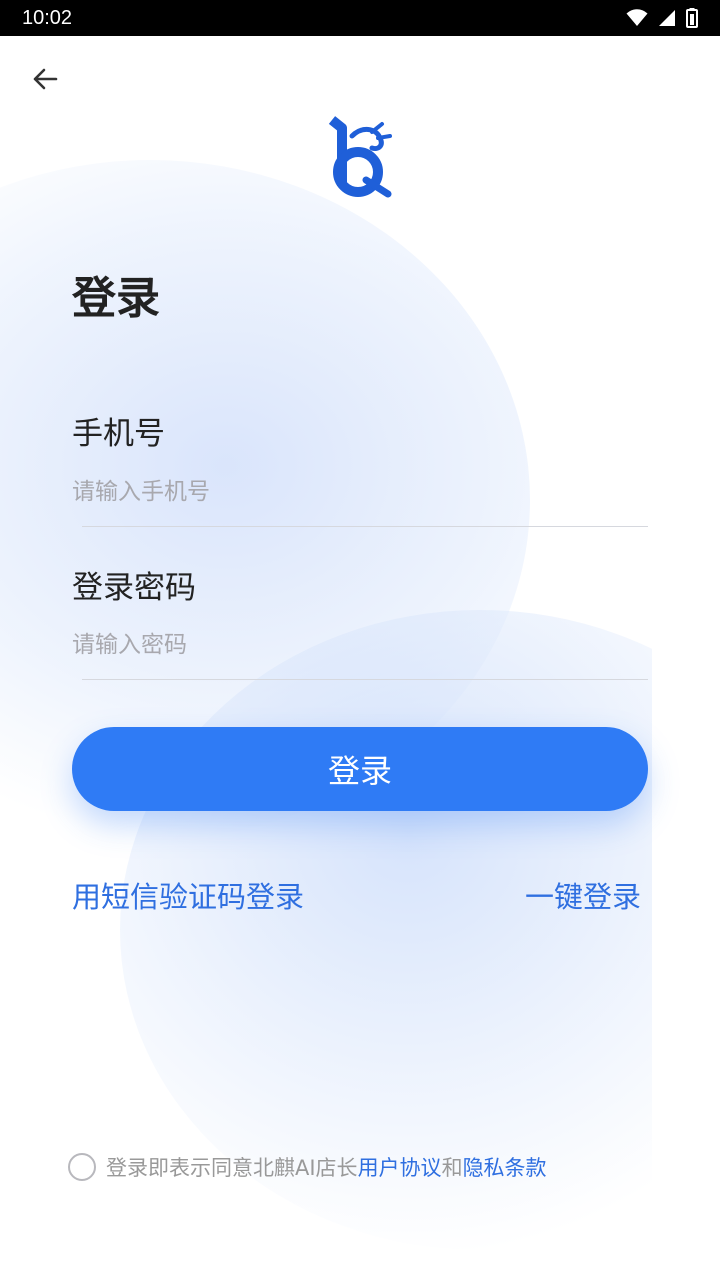 The width and height of the screenshot is (720, 1280). Describe the element at coordinates (583, 895) in the screenshot. I see `one-key-login-link: 一键登录` at that location.